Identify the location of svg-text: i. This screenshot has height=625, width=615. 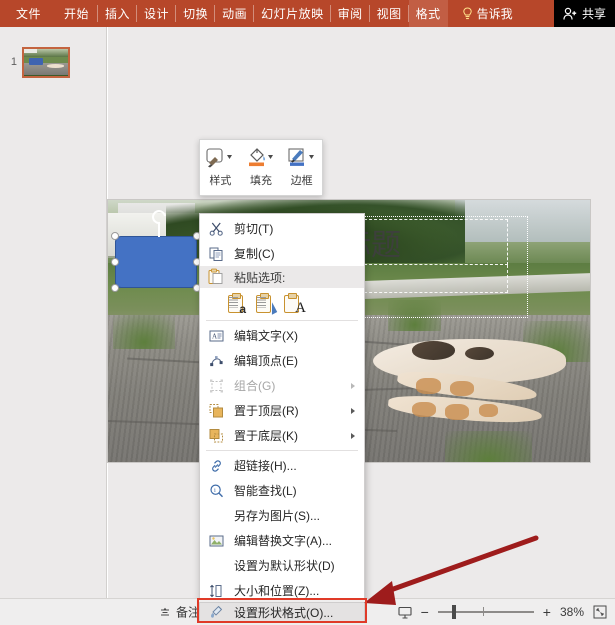
(215, 490).